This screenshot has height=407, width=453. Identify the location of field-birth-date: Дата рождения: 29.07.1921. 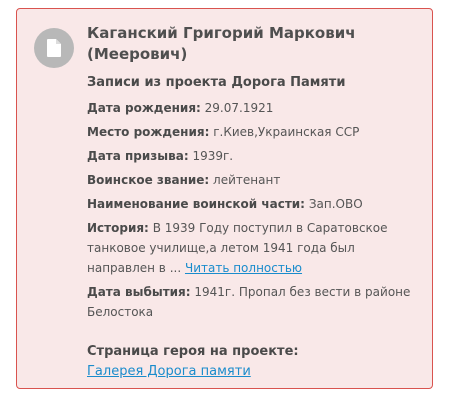
(253, 108).